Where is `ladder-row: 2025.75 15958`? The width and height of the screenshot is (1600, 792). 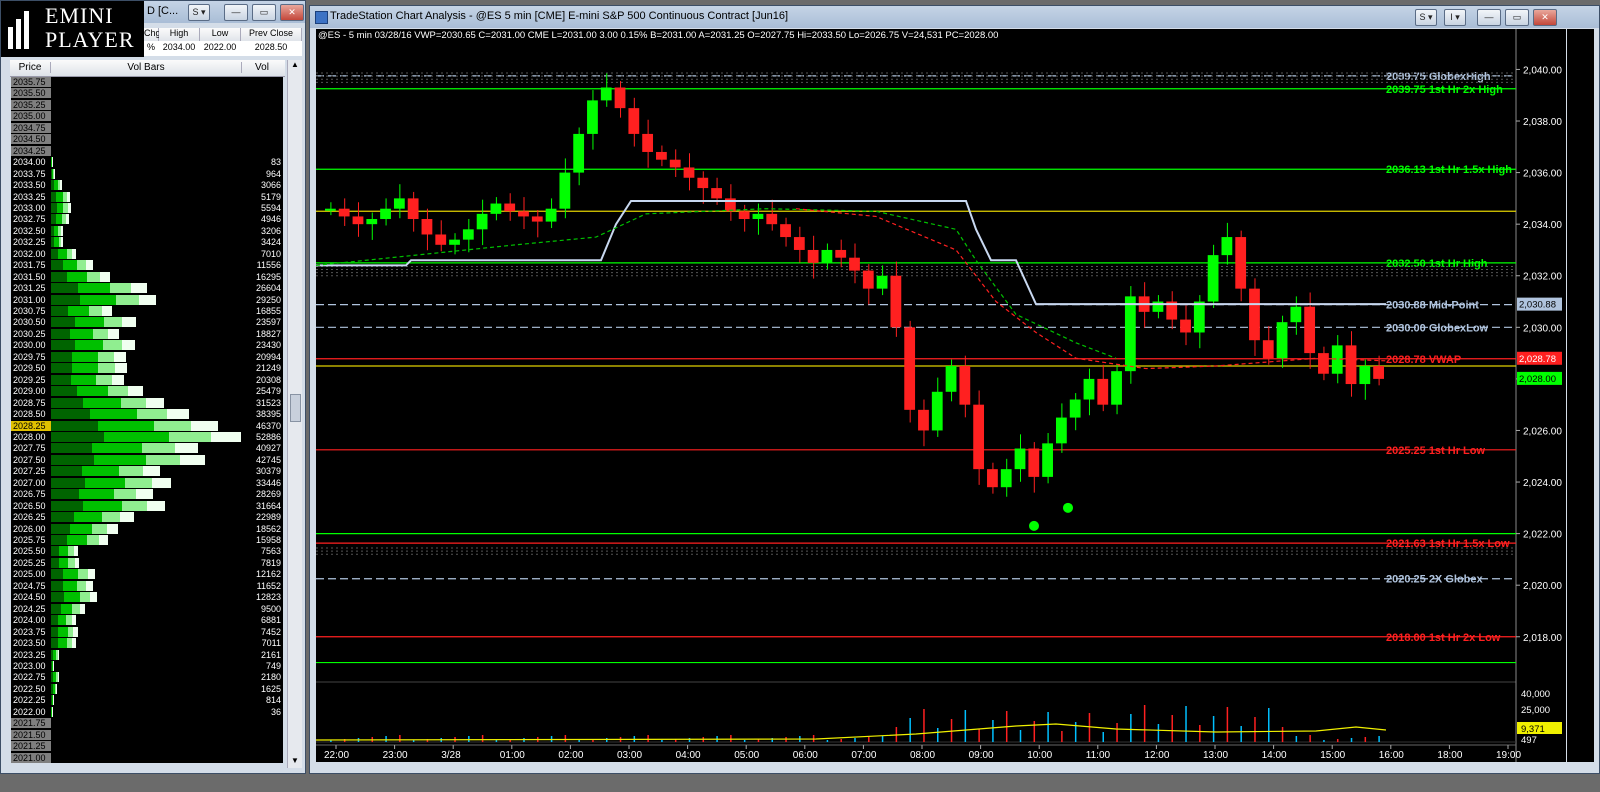
ladder-row: 2025.75 15958 is located at coordinates (147, 540).